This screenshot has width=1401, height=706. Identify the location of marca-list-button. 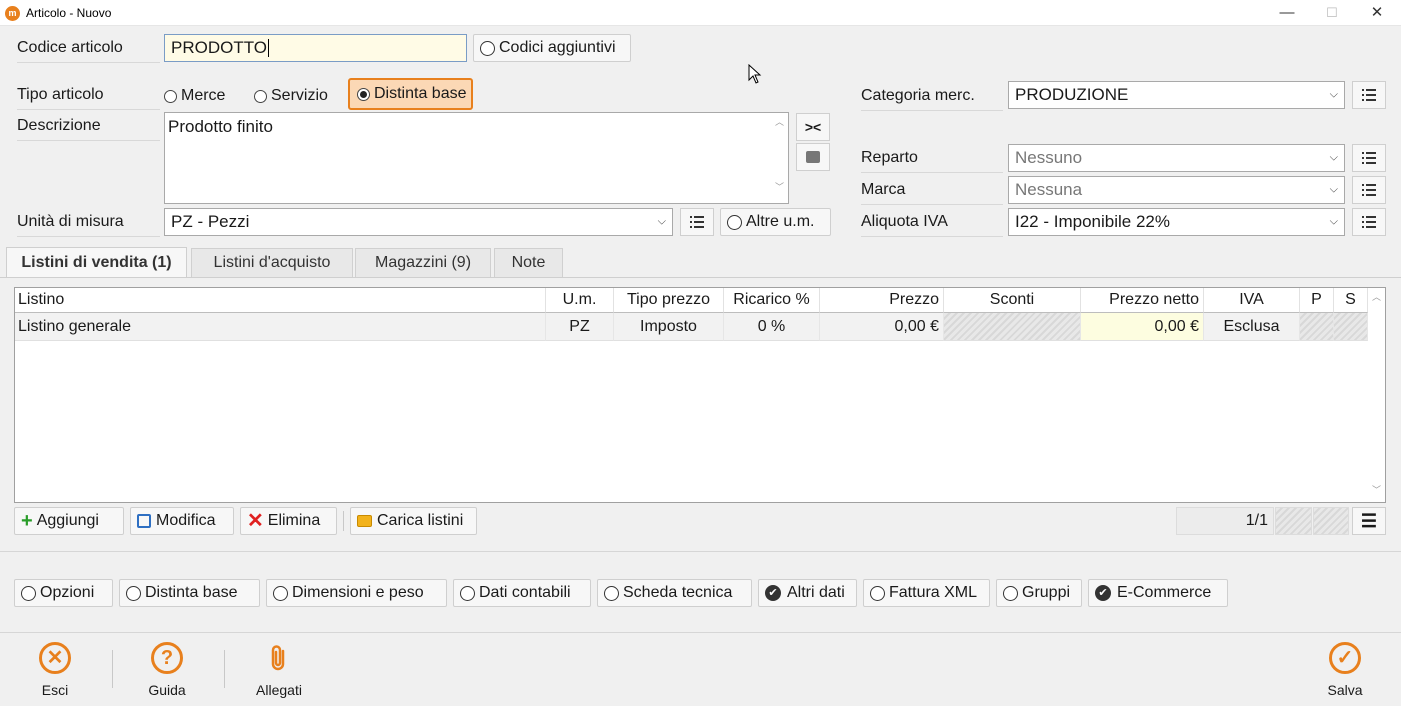
(1369, 190).